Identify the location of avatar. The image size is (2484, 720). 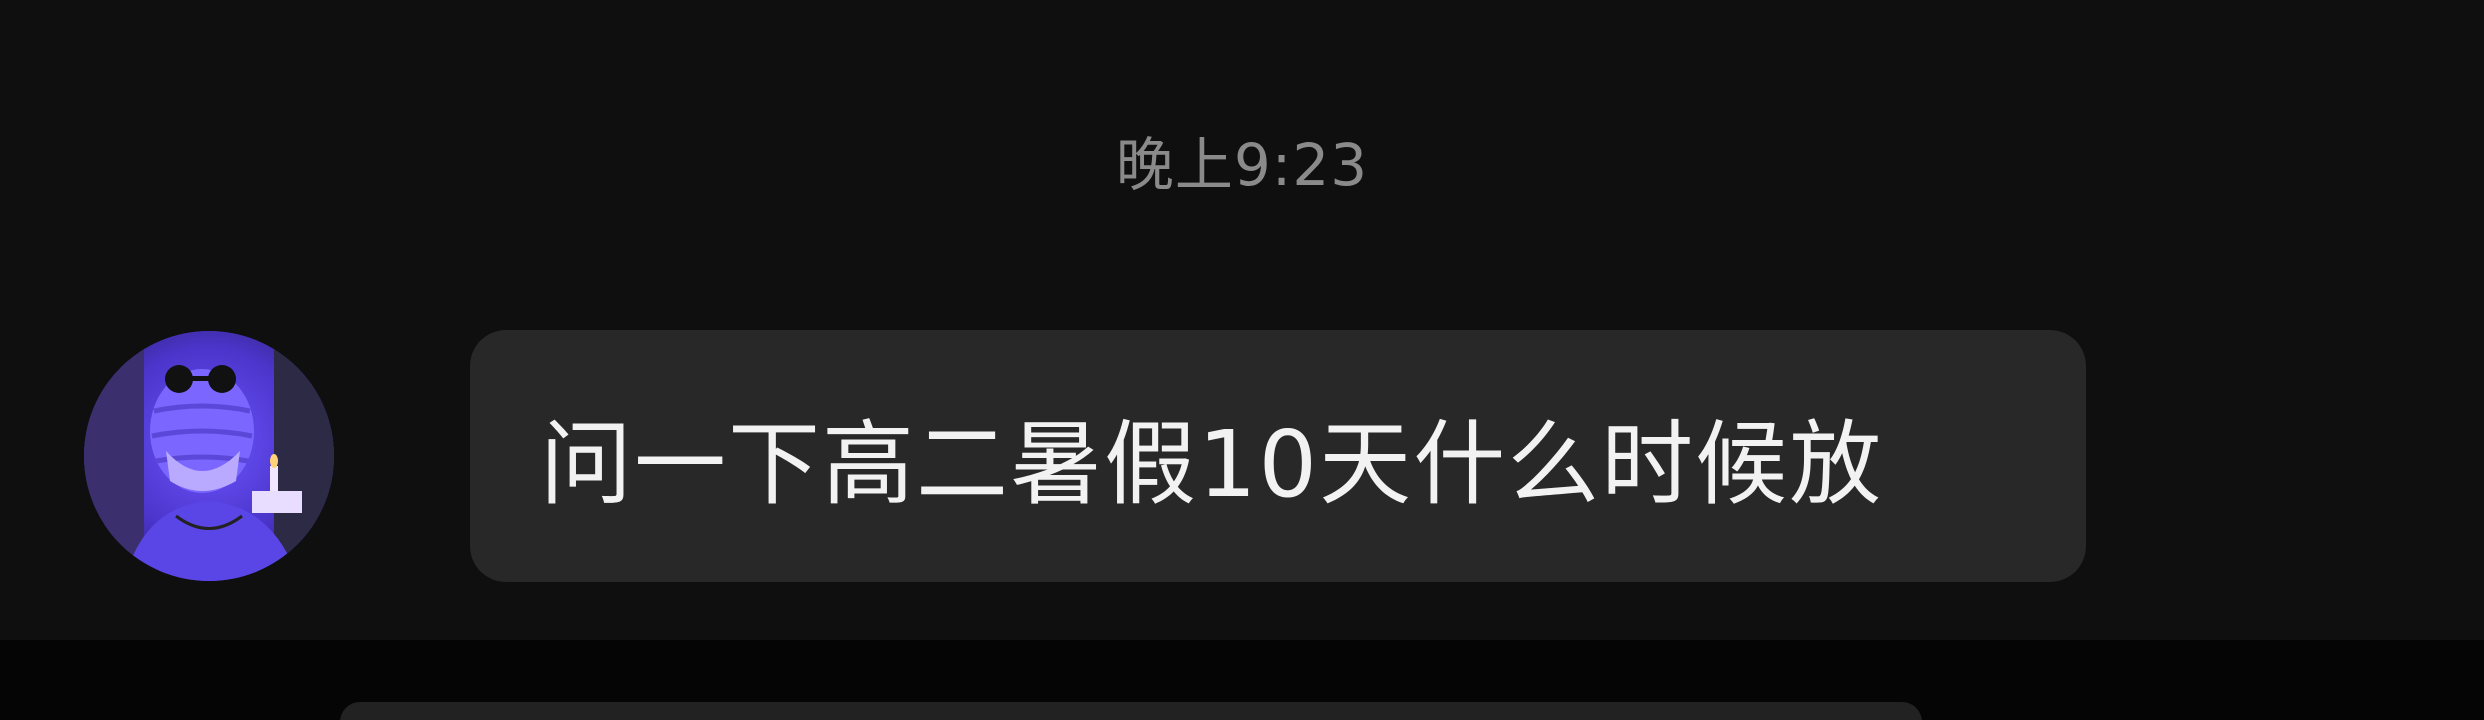
(209, 456).